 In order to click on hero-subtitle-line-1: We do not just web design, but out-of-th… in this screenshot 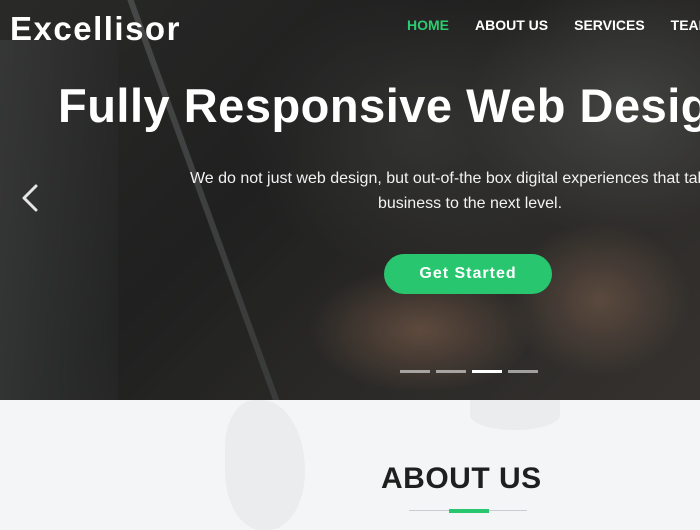, I will do `click(444, 178)`.